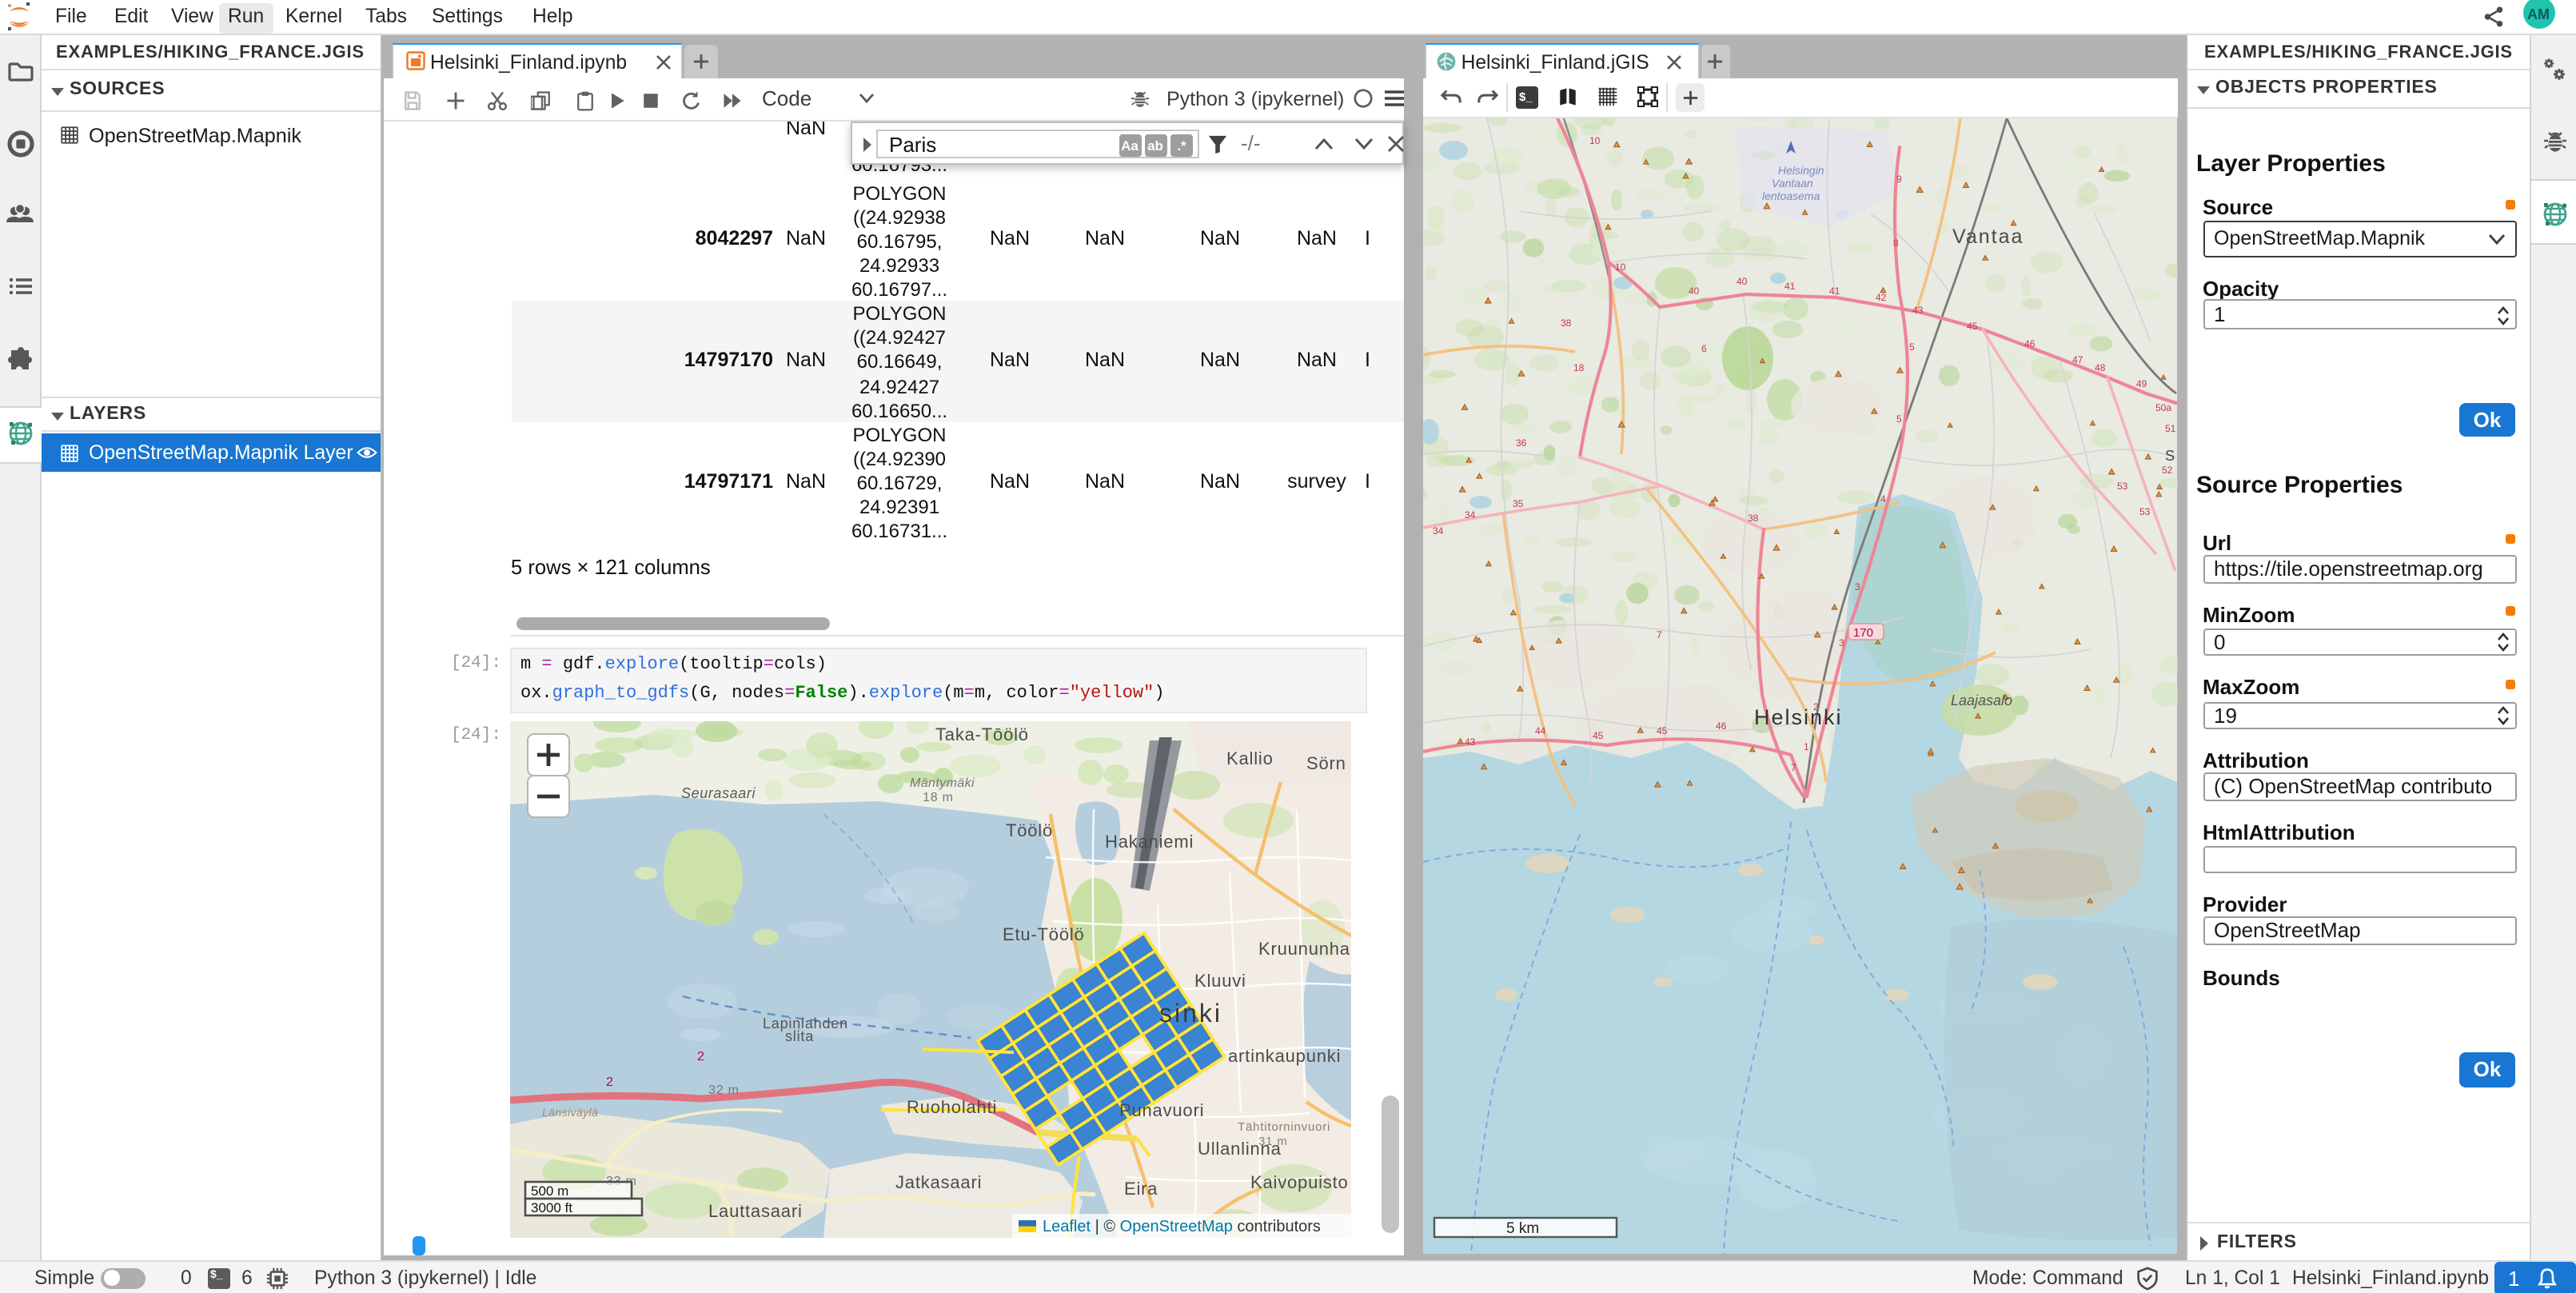 This screenshot has height=1293, width=2576. Describe the element at coordinates (1300, 1182) in the screenshot. I see `svg-text: Kaivopuisto` at that location.